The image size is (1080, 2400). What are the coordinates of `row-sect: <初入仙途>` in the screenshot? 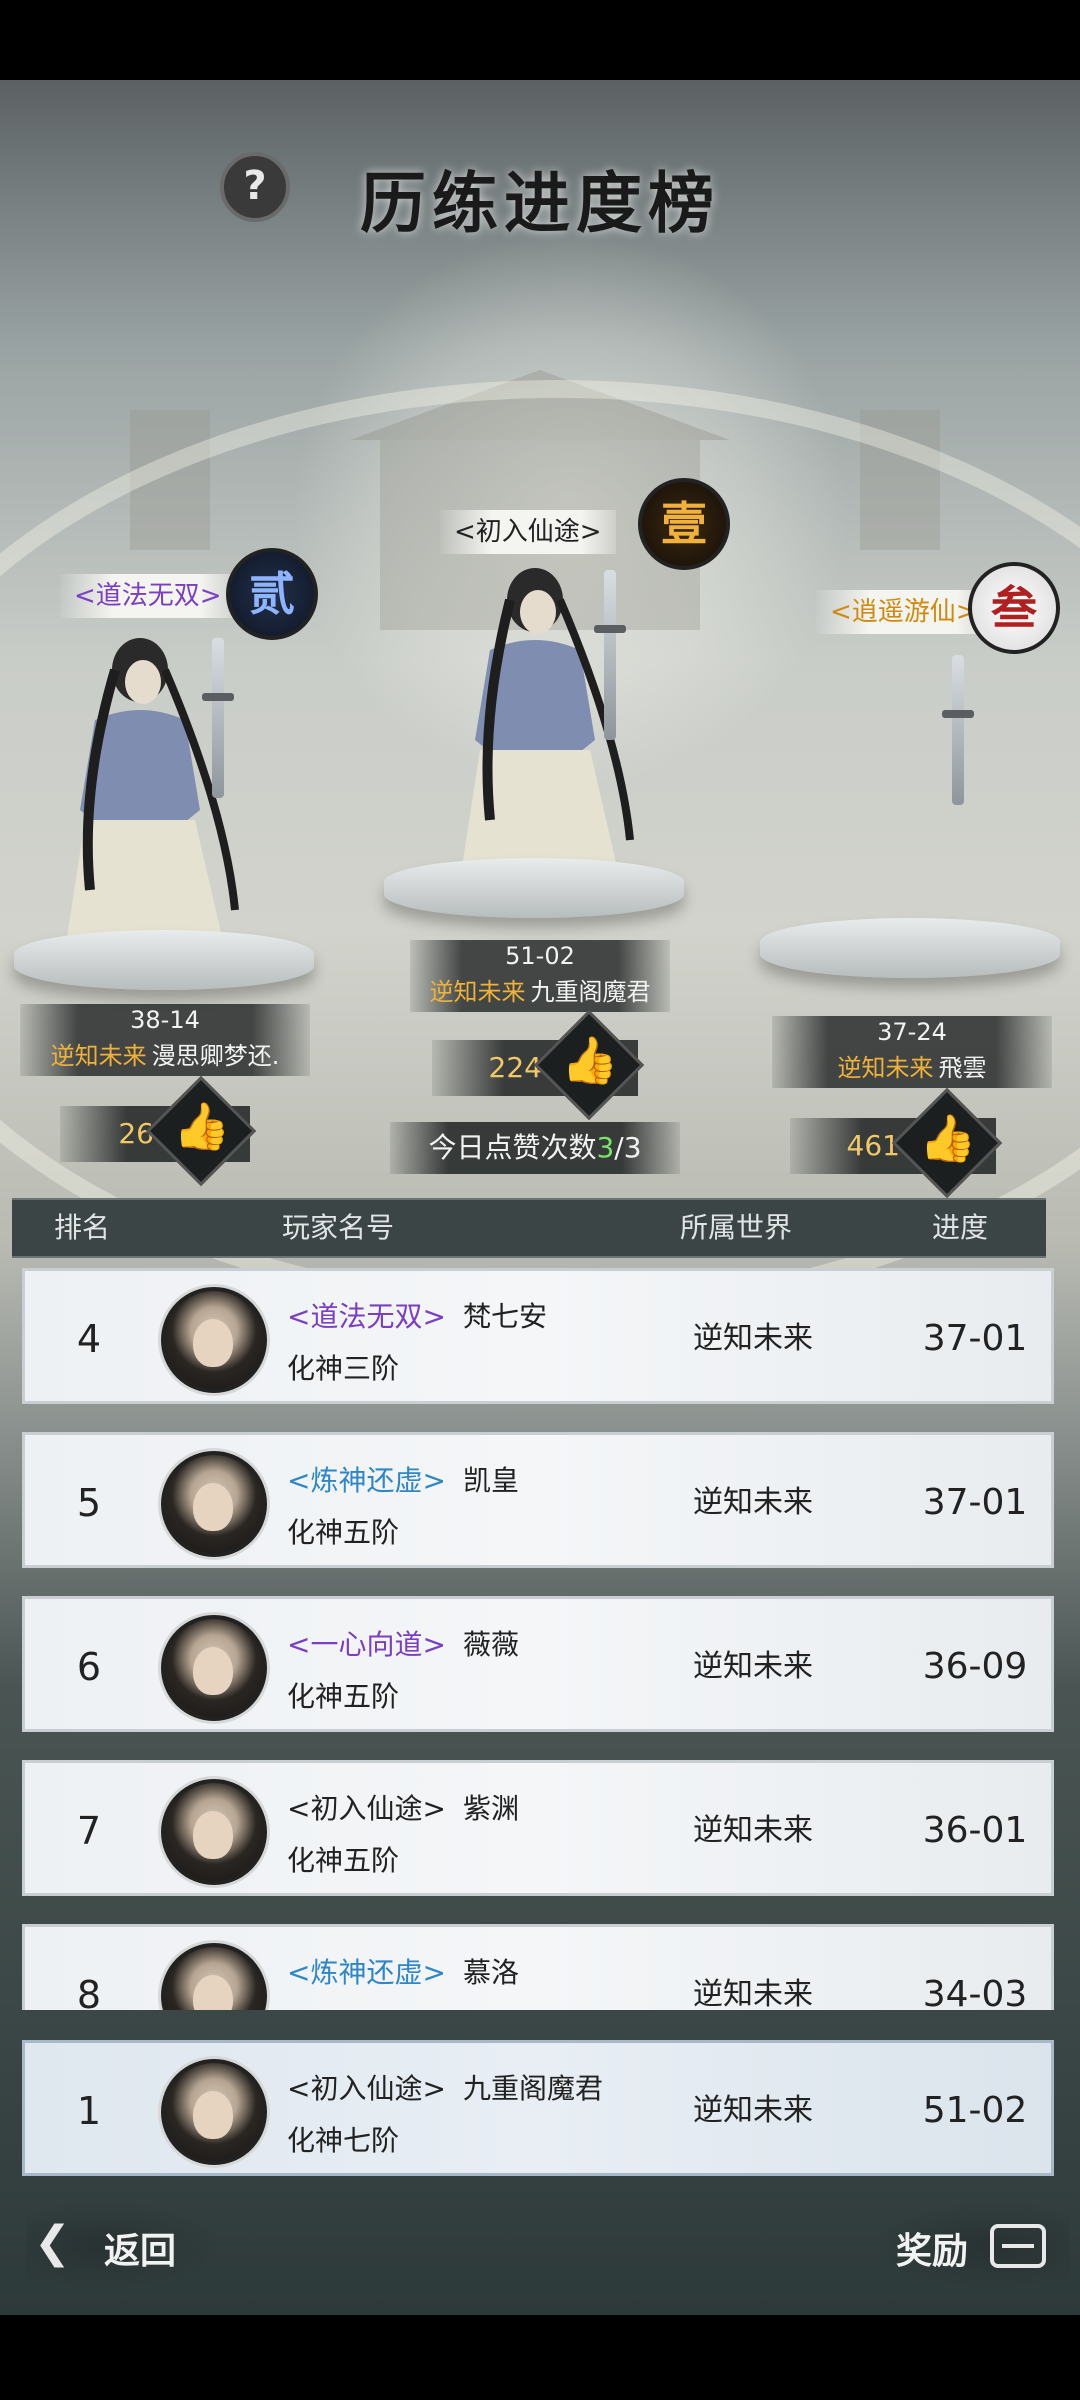 It's located at (366, 1808).